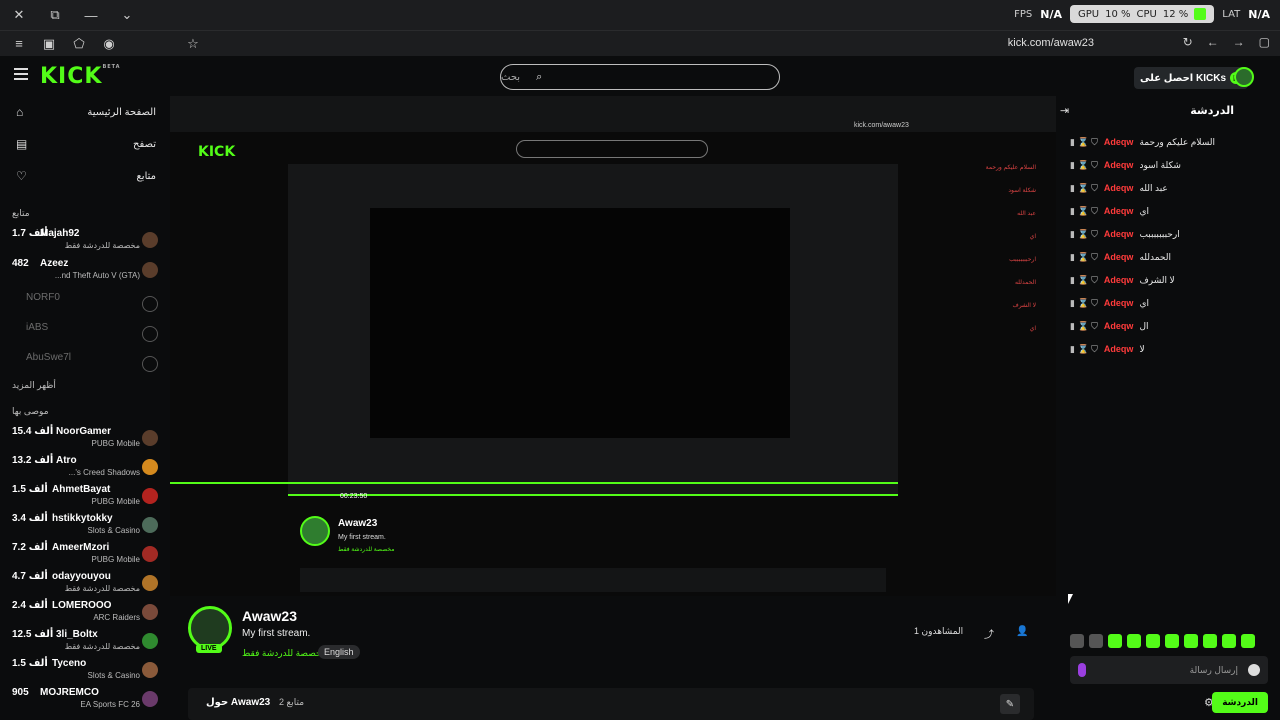 This screenshot has height=720, width=1280. Describe the element at coordinates (1240, 702) in the screenshot. I see `chat-send-button: الدردشة` at that location.